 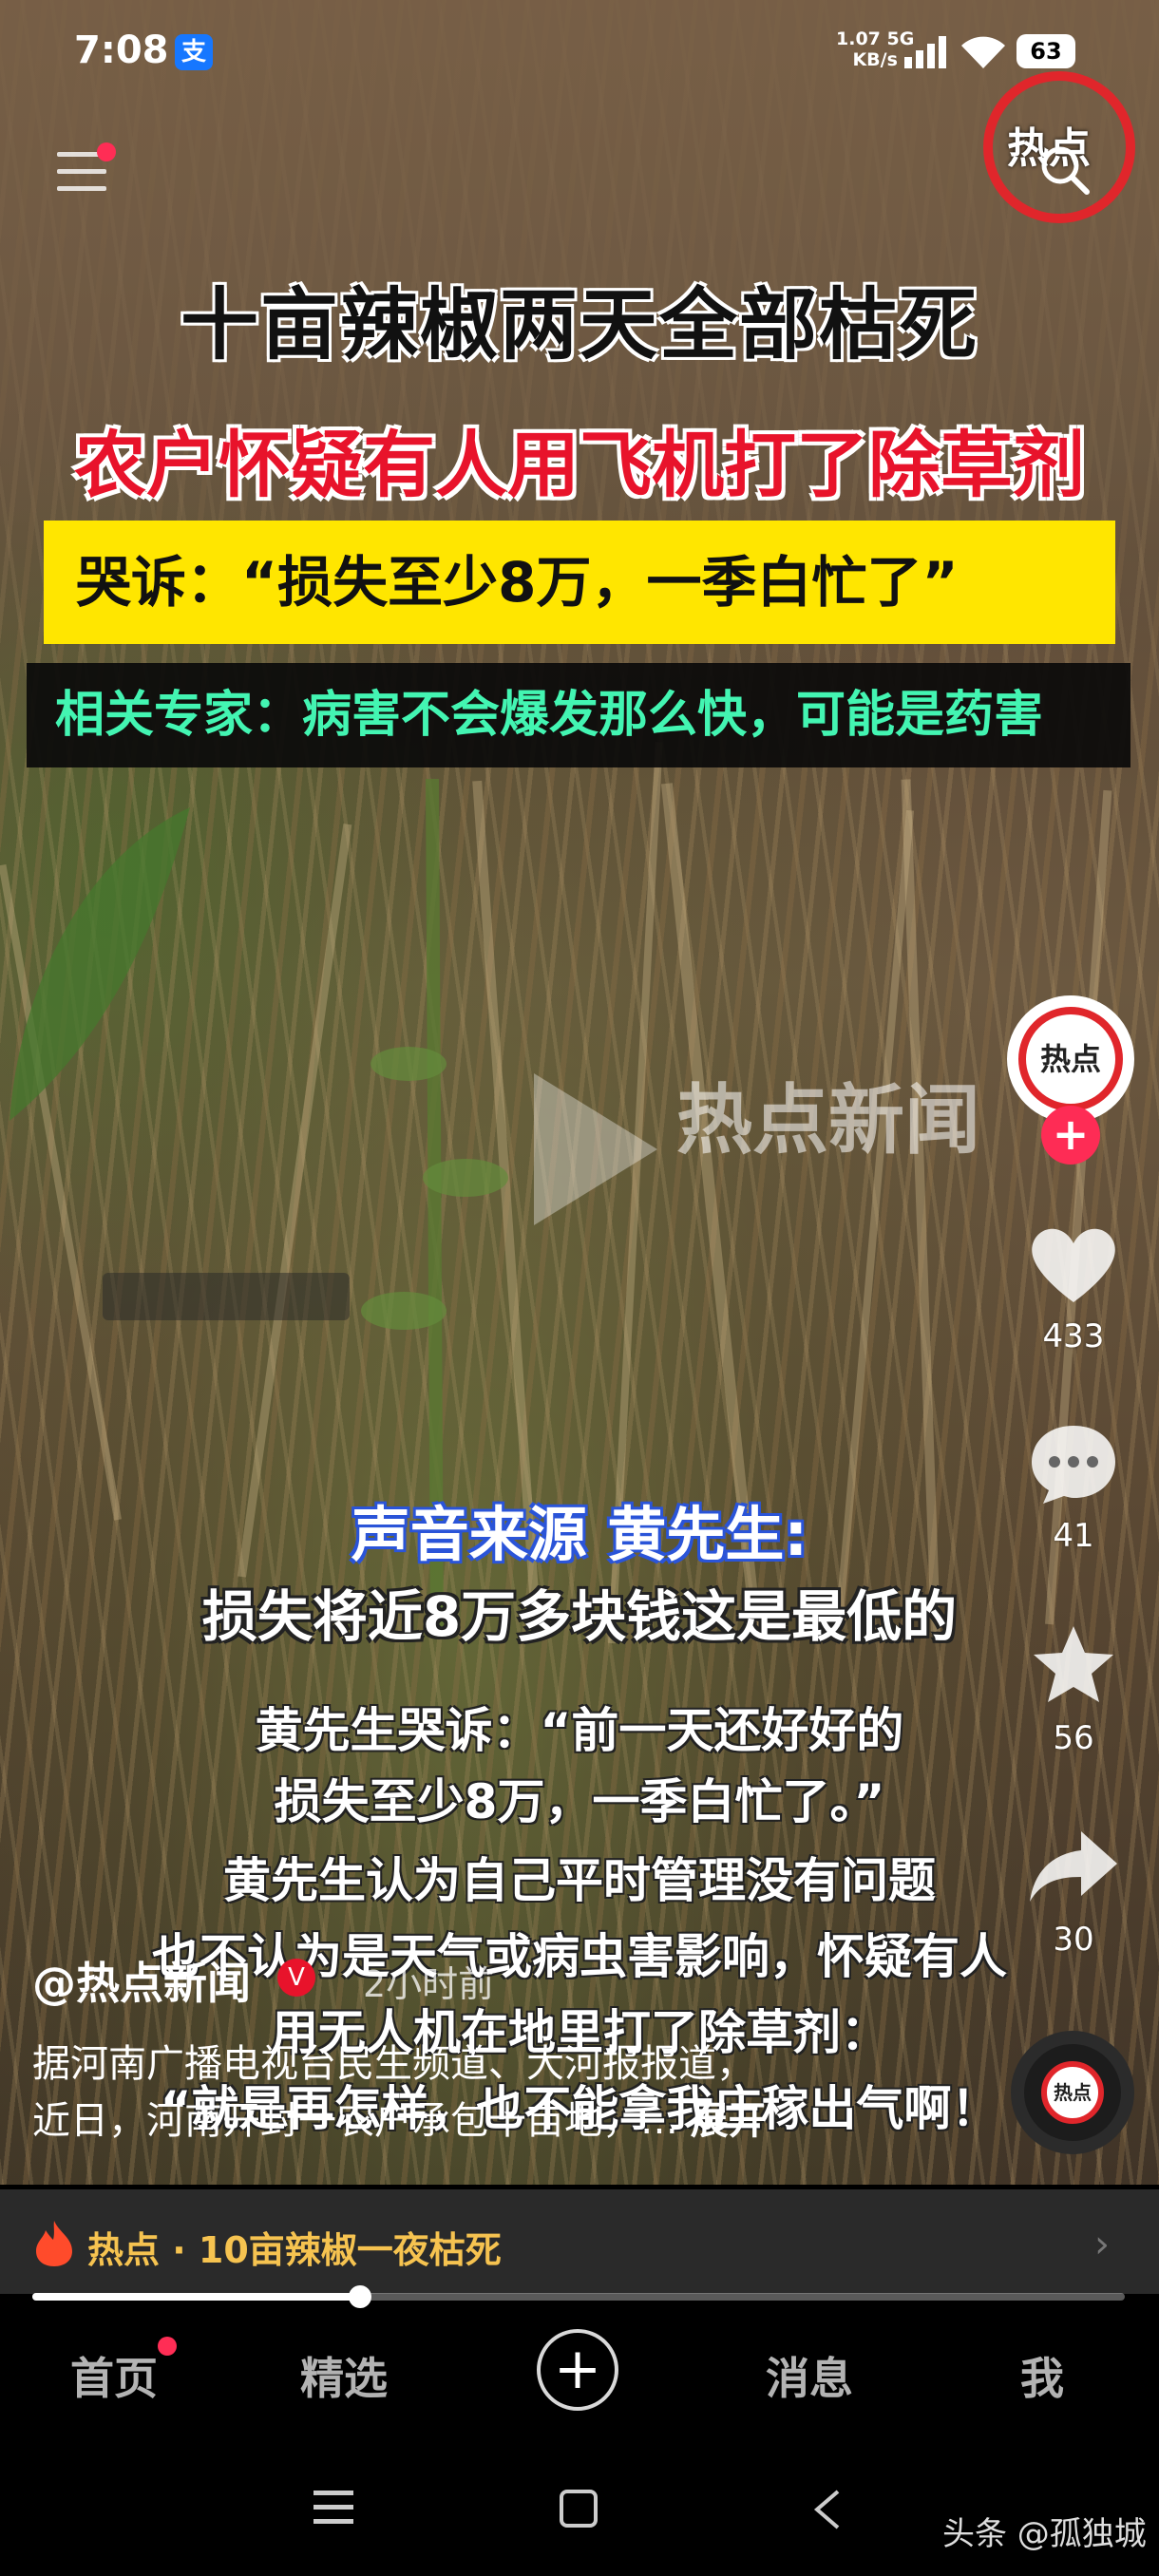 I want to click on comment-button: 41, so click(x=1073, y=1487).